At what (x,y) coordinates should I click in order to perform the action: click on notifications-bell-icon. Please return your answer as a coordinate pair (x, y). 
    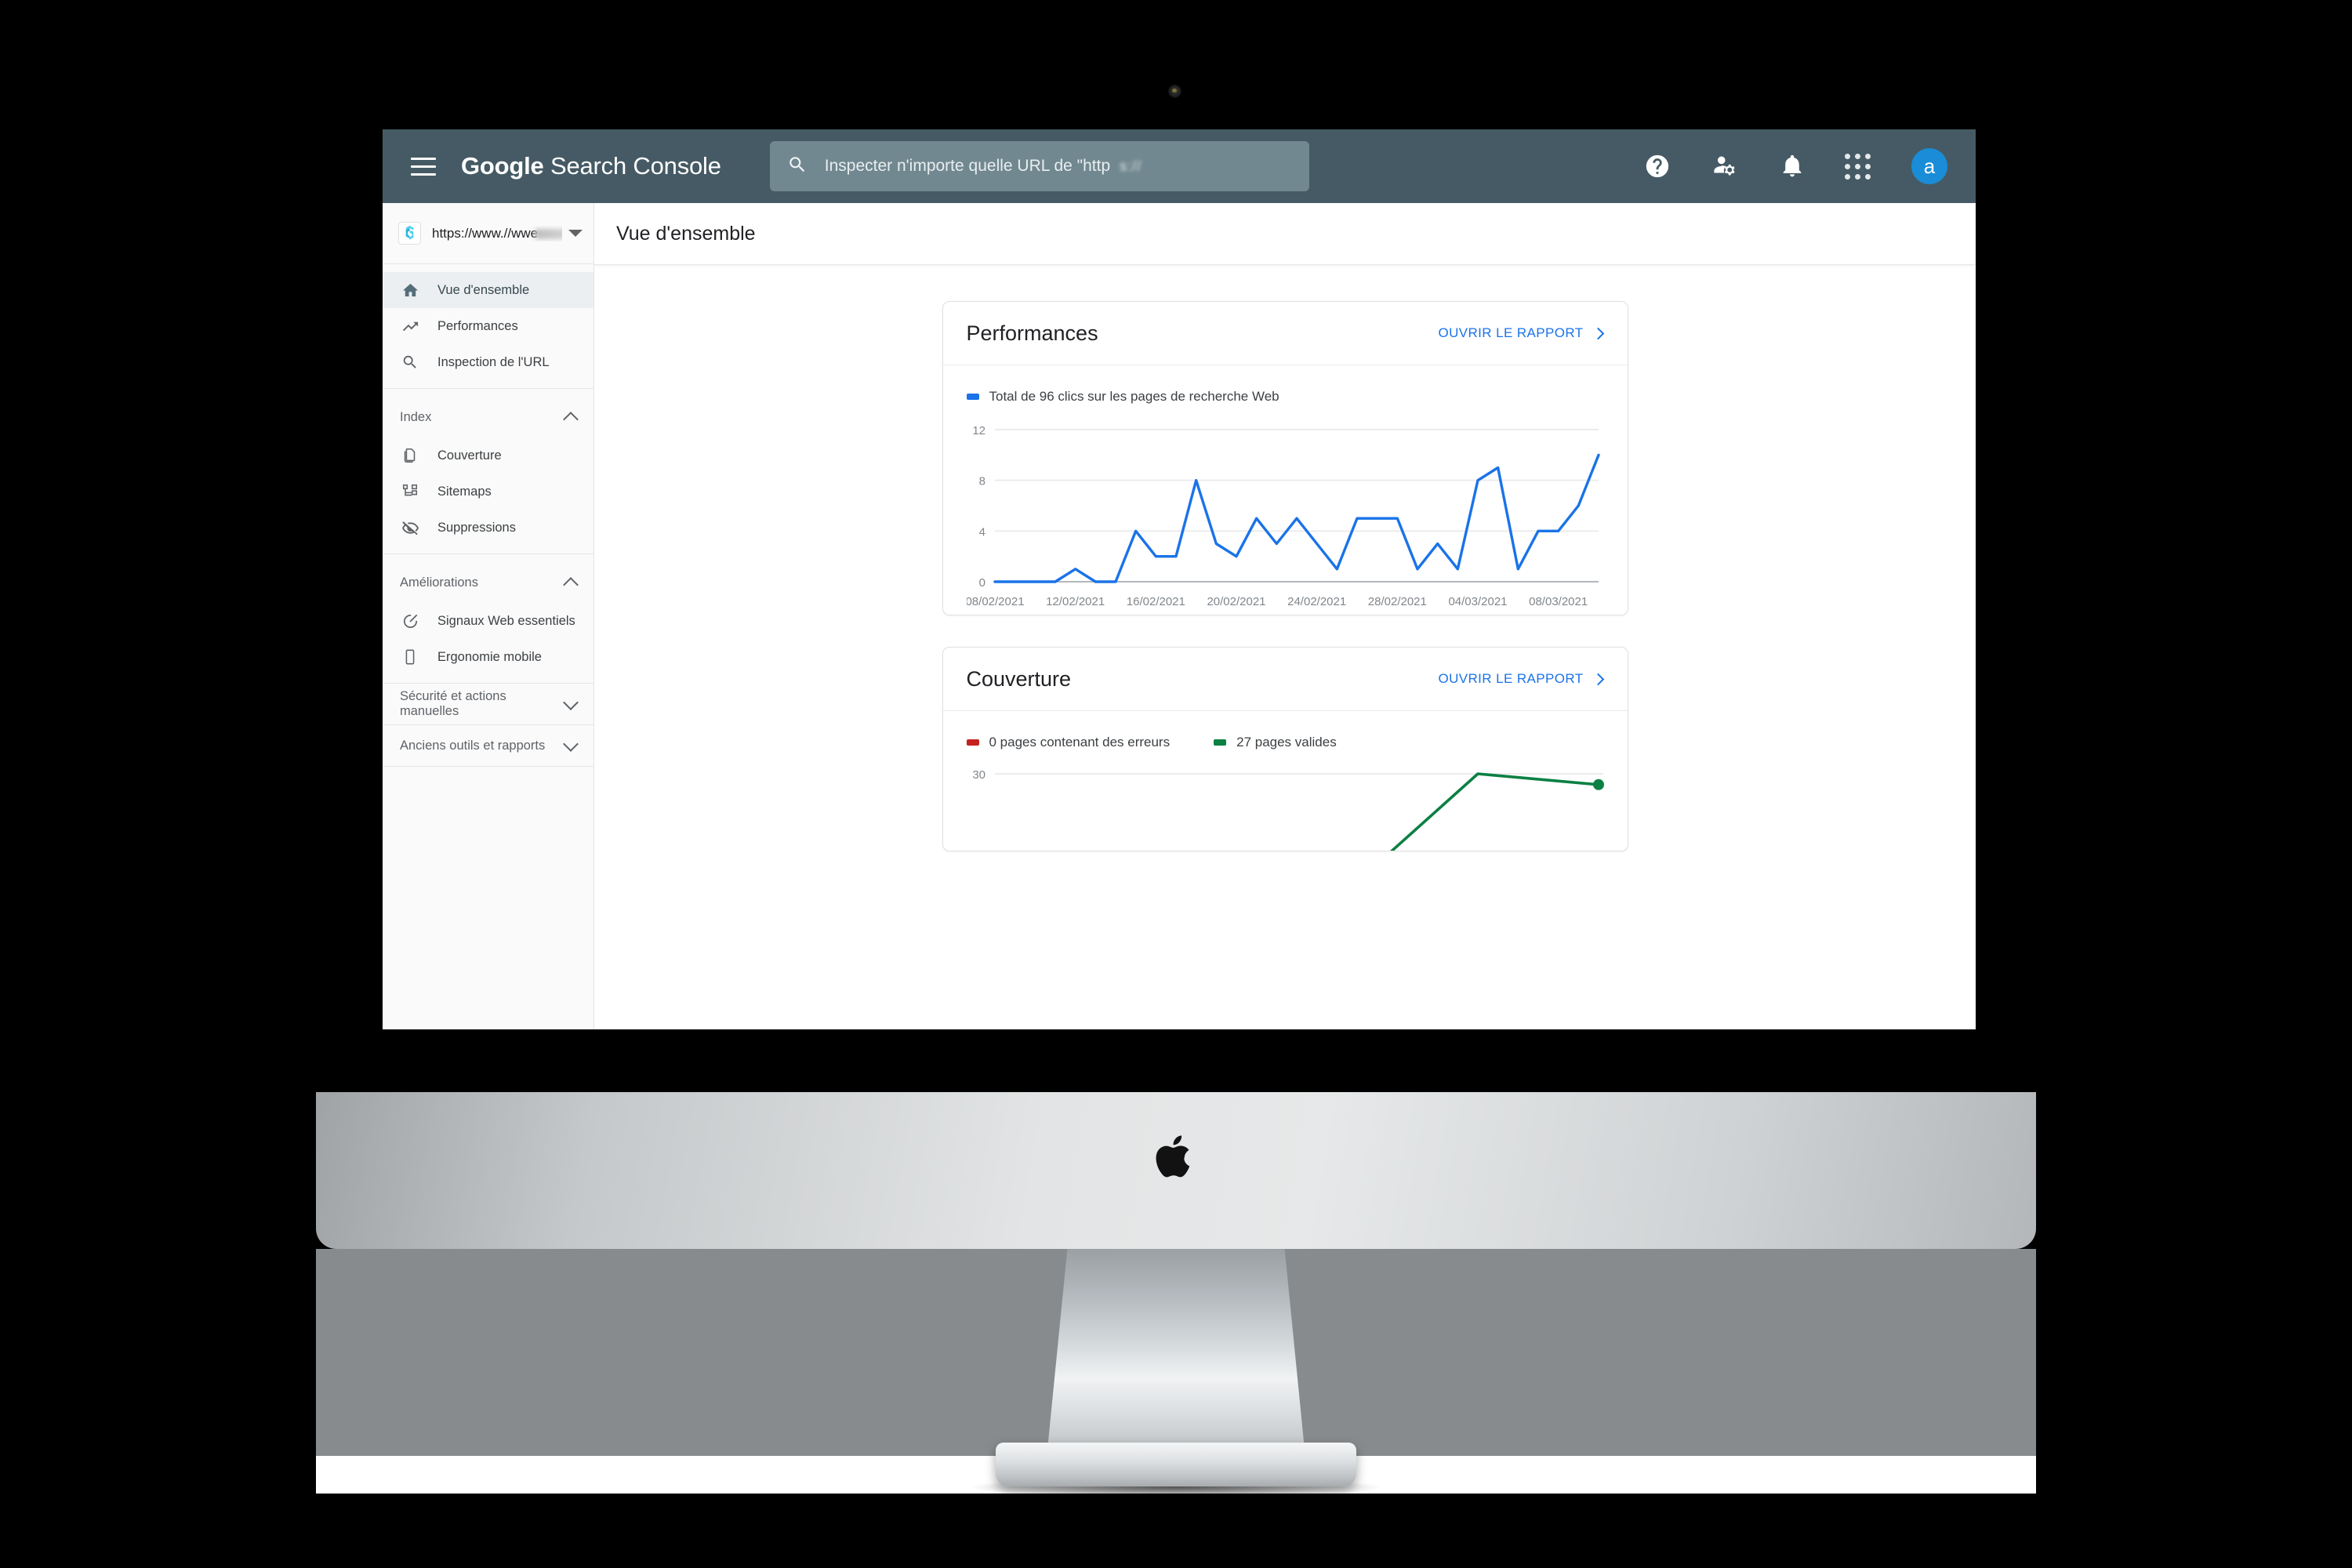
    Looking at the image, I should click on (1792, 166).